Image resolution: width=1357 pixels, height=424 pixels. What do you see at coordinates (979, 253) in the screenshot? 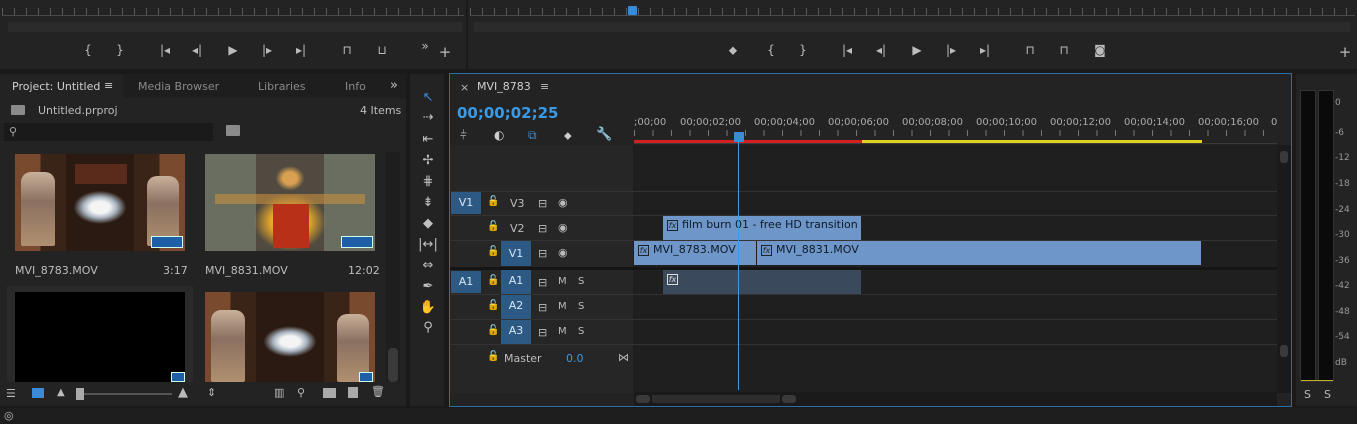
I see `v1-clip-mvi-8831: fx MVI_8831.MOV` at bounding box center [979, 253].